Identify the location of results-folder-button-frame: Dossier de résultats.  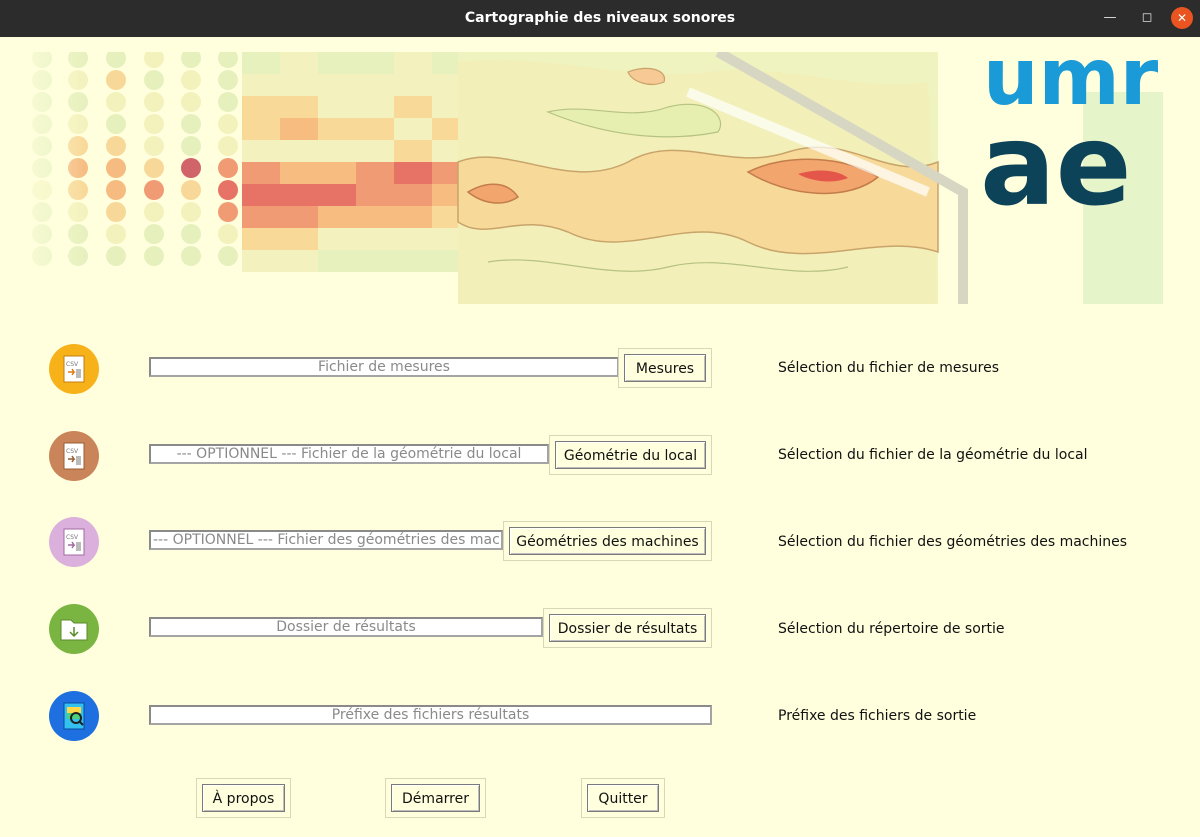
(627, 628).